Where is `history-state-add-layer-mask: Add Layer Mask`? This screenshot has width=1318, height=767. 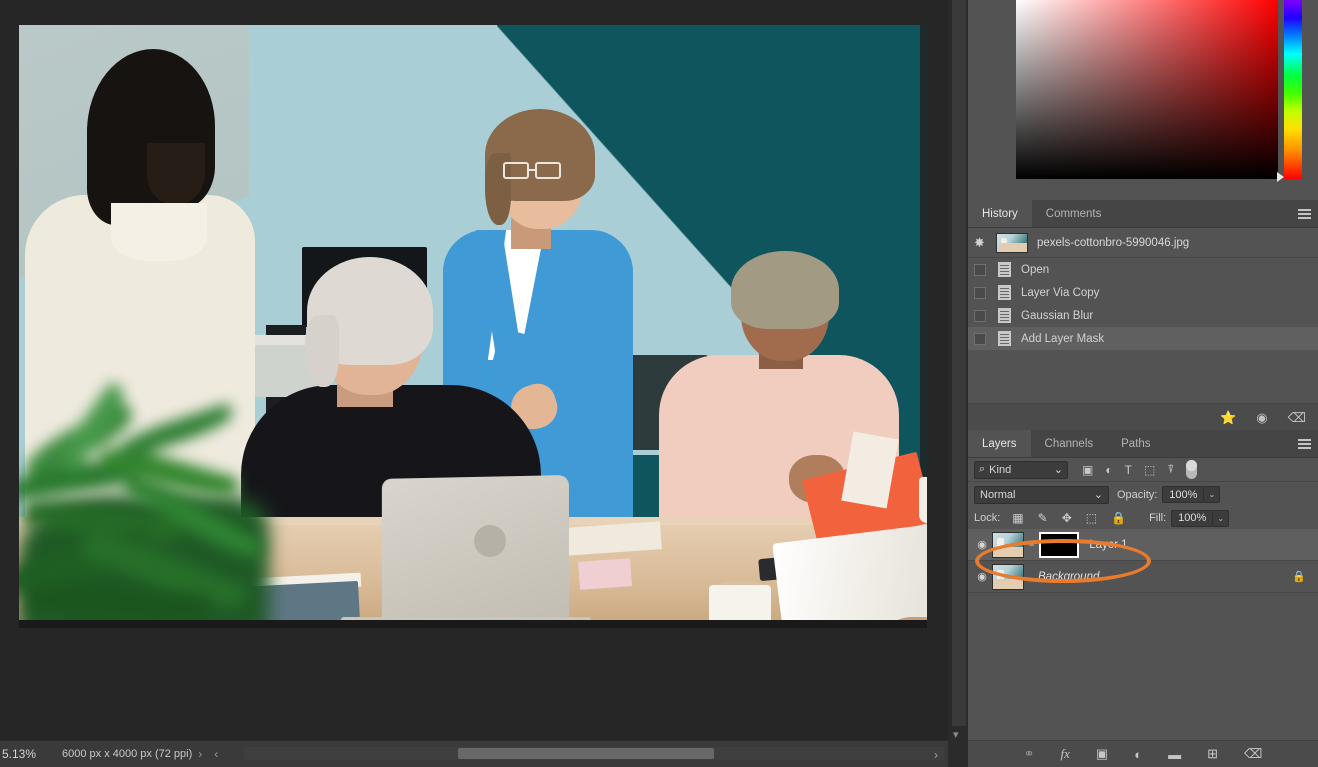 history-state-add-layer-mask: Add Layer Mask is located at coordinates (1143, 338).